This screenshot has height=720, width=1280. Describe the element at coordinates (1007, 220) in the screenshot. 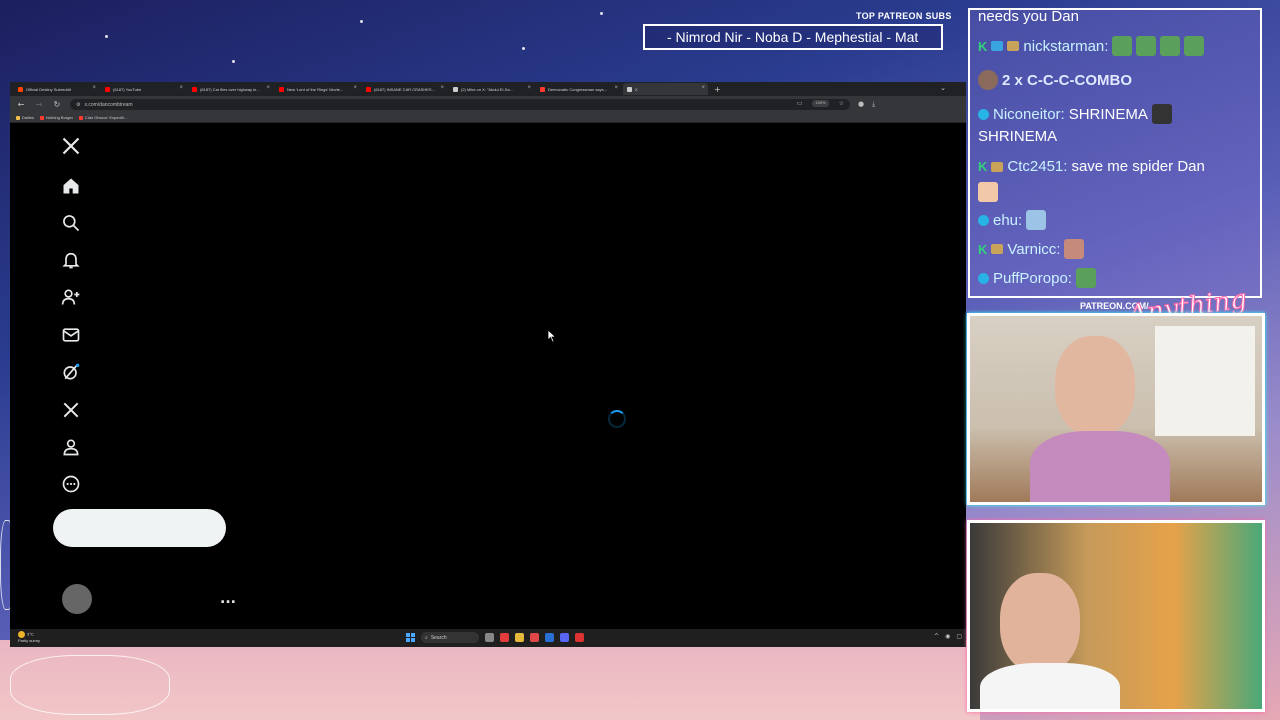

I see `chat-username: ehu:` at that location.